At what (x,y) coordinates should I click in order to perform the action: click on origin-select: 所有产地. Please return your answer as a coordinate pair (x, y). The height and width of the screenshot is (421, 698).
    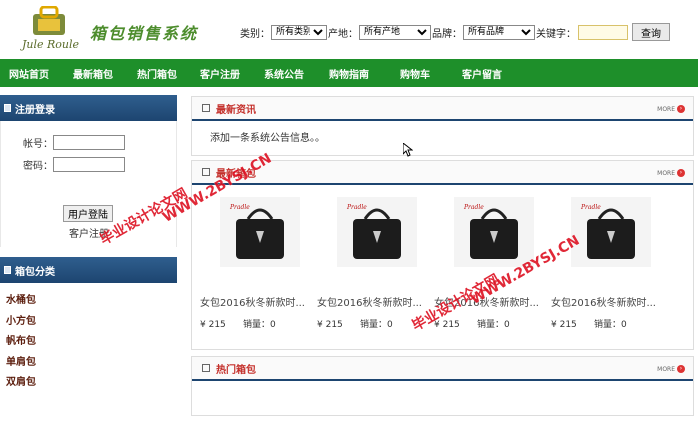
    Looking at the image, I should click on (395, 32).